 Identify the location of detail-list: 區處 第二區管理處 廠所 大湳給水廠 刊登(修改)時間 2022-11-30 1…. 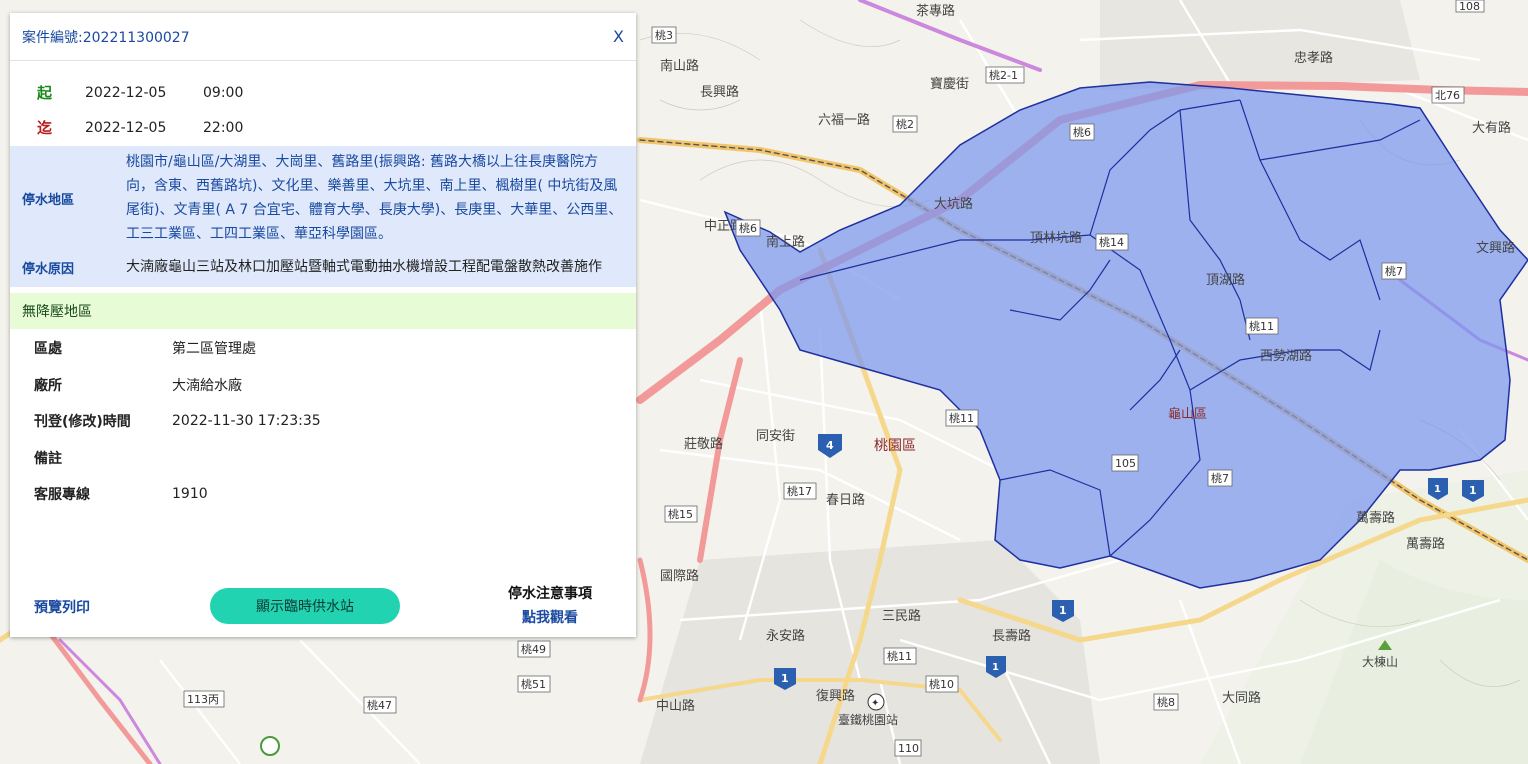
(323, 421).